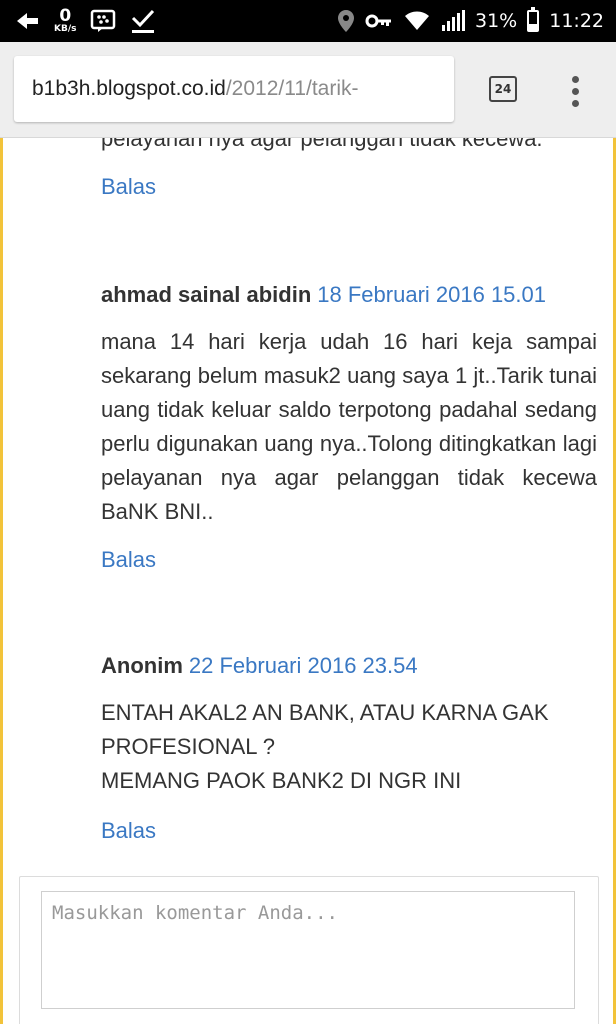  What do you see at coordinates (378, 21) in the screenshot?
I see `vpn-key-icon` at bounding box center [378, 21].